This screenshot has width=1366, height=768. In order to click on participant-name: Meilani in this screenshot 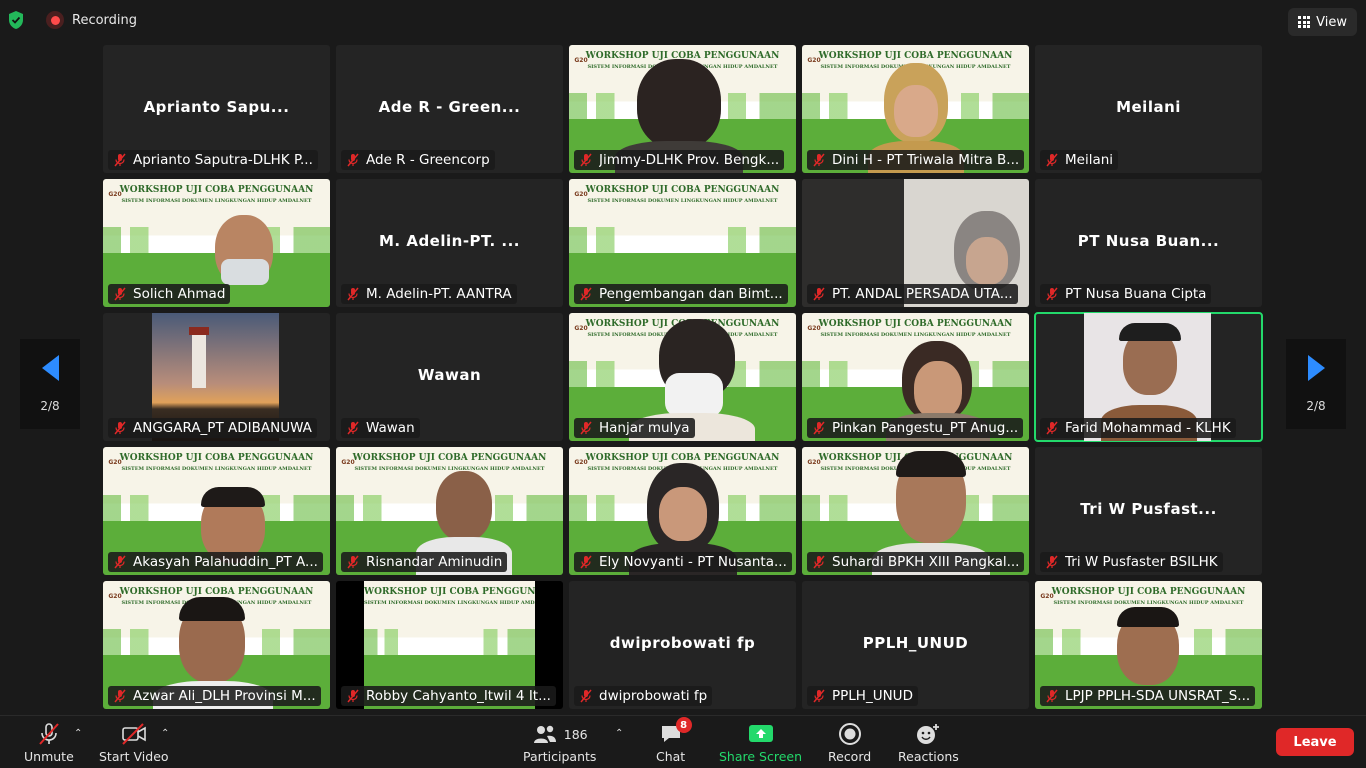, I will do `click(1148, 107)`.